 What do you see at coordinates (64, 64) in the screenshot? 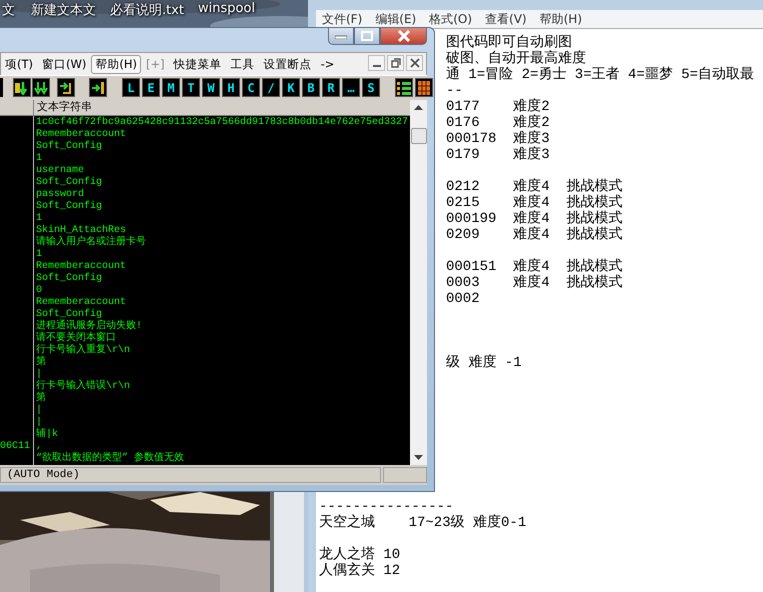
I see `menu-item: 窗口(W)` at bounding box center [64, 64].